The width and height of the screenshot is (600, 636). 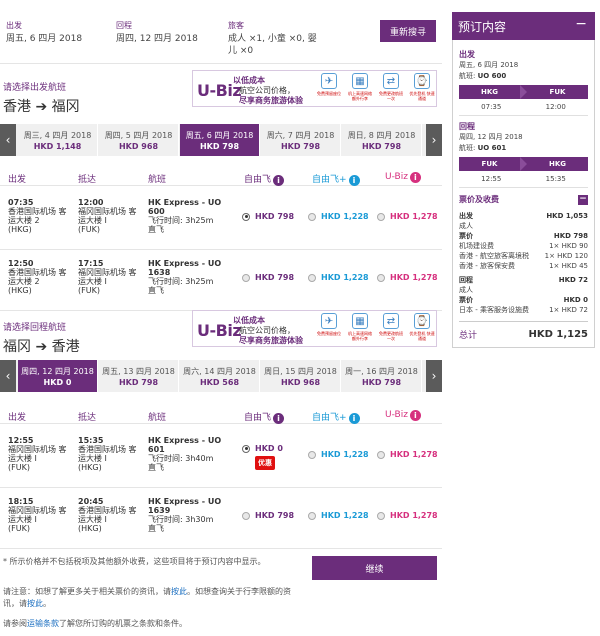 What do you see at coordinates (329, 321) in the screenshot?
I see `seat-icon: ✈` at bounding box center [329, 321].